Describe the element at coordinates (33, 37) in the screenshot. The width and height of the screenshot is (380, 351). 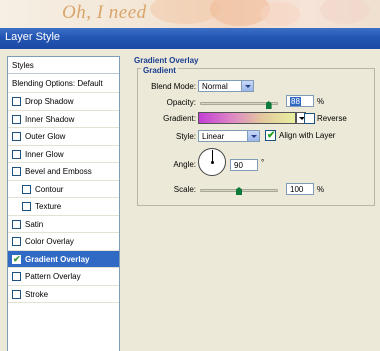
I see `dialog-title: Layer Style` at that location.